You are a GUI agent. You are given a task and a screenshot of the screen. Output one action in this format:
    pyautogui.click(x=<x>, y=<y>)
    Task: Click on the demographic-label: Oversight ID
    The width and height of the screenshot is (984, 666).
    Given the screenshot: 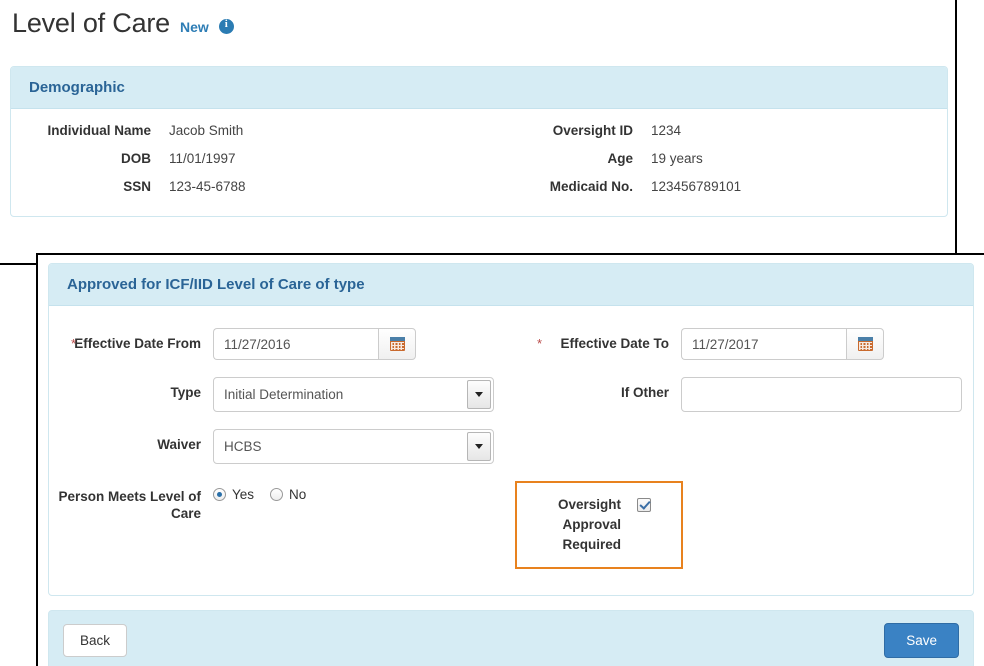 What is the action you would take?
    pyautogui.click(x=592, y=130)
    